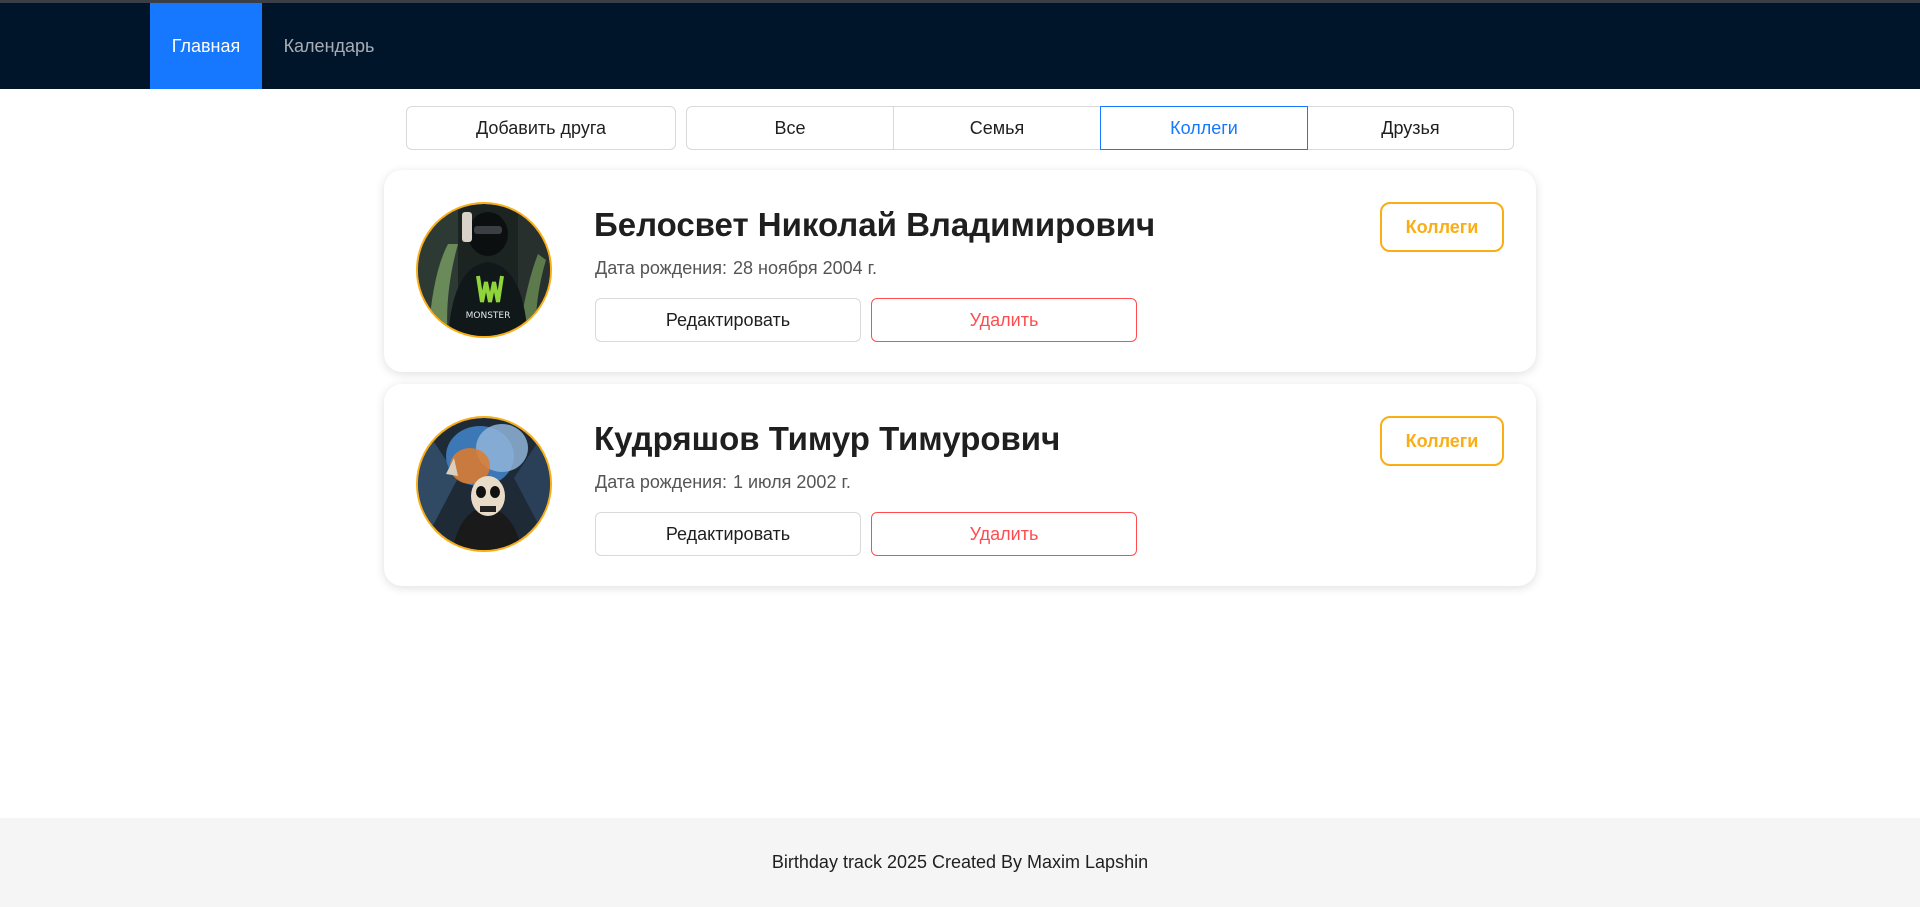 The image size is (1920, 907). Describe the element at coordinates (484, 484) in the screenshot. I see `avatar` at that location.